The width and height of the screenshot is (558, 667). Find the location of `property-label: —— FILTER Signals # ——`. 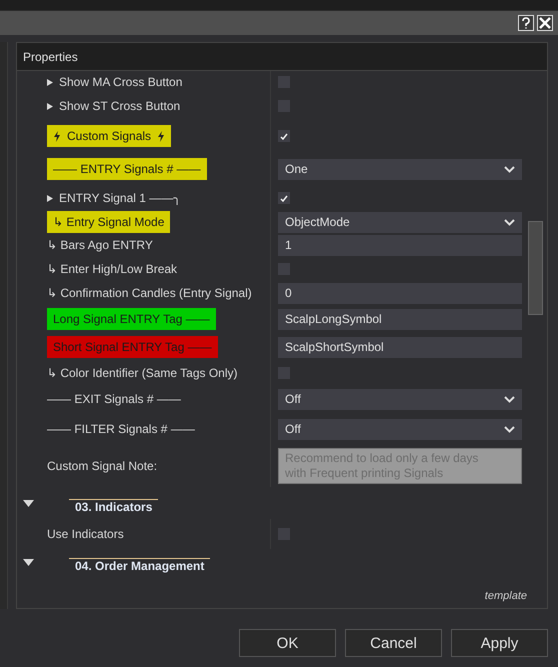

property-label: —— FILTER Signals # —— is located at coordinates (121, 429).